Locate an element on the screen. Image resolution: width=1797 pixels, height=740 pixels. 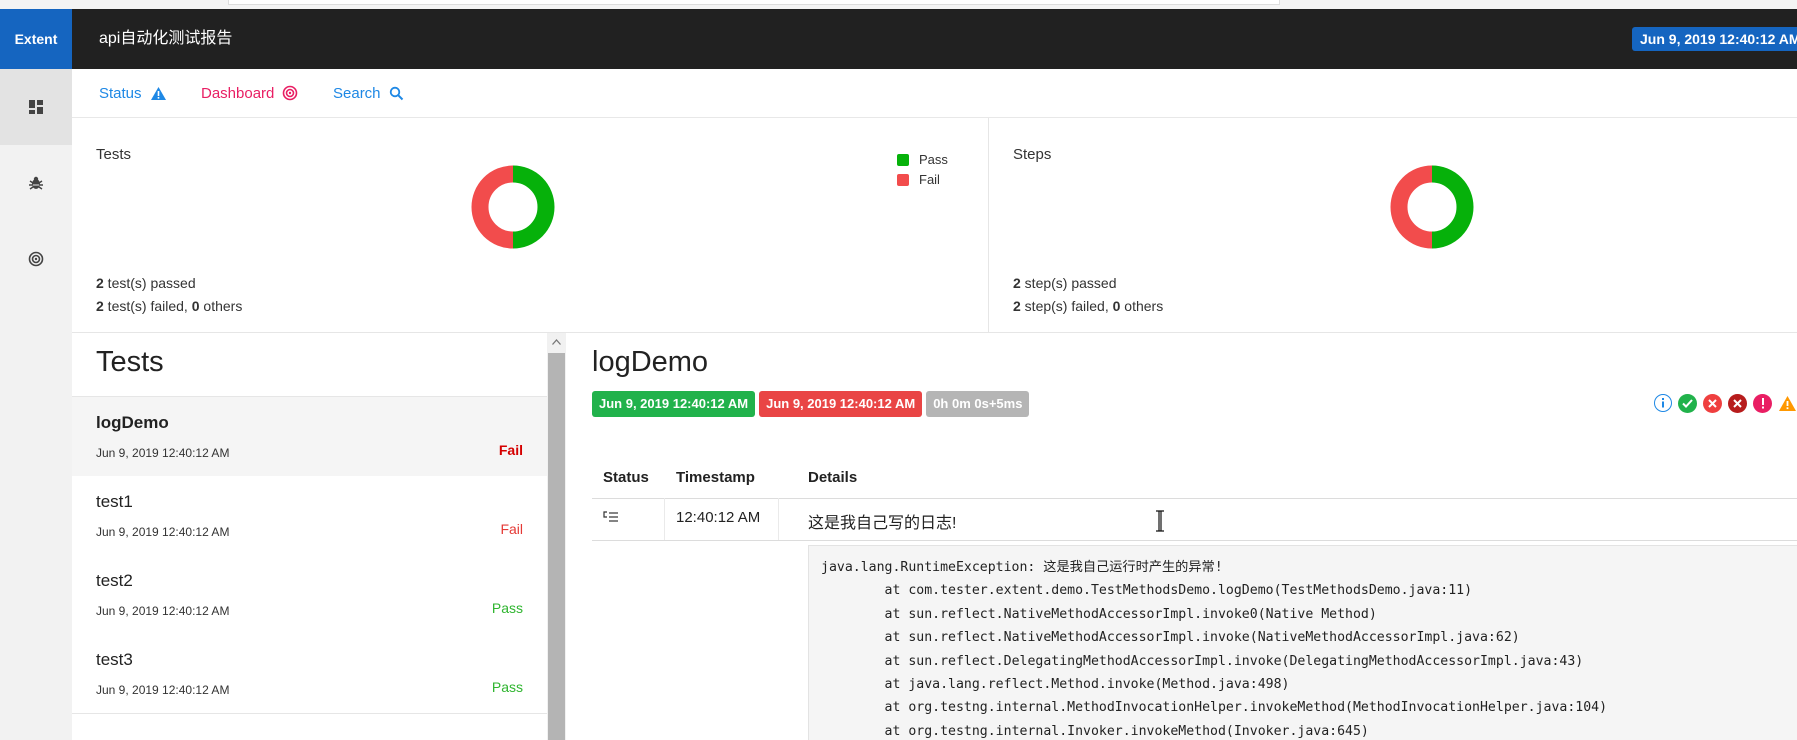
steps-card-title: Steps is located at coordinates (1032, 154).